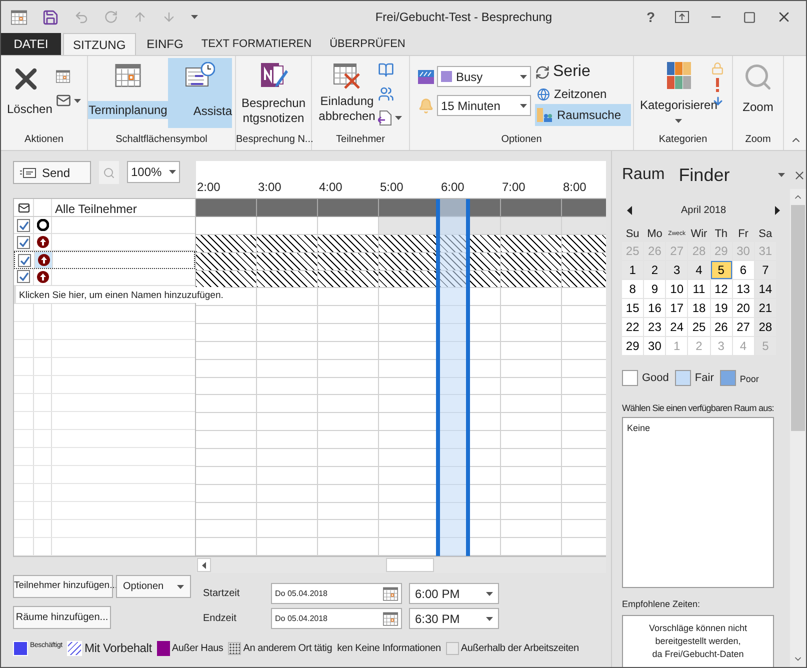 This screenshot has width=807, height=668. I want to click on bell-icon, so click(426, 106).